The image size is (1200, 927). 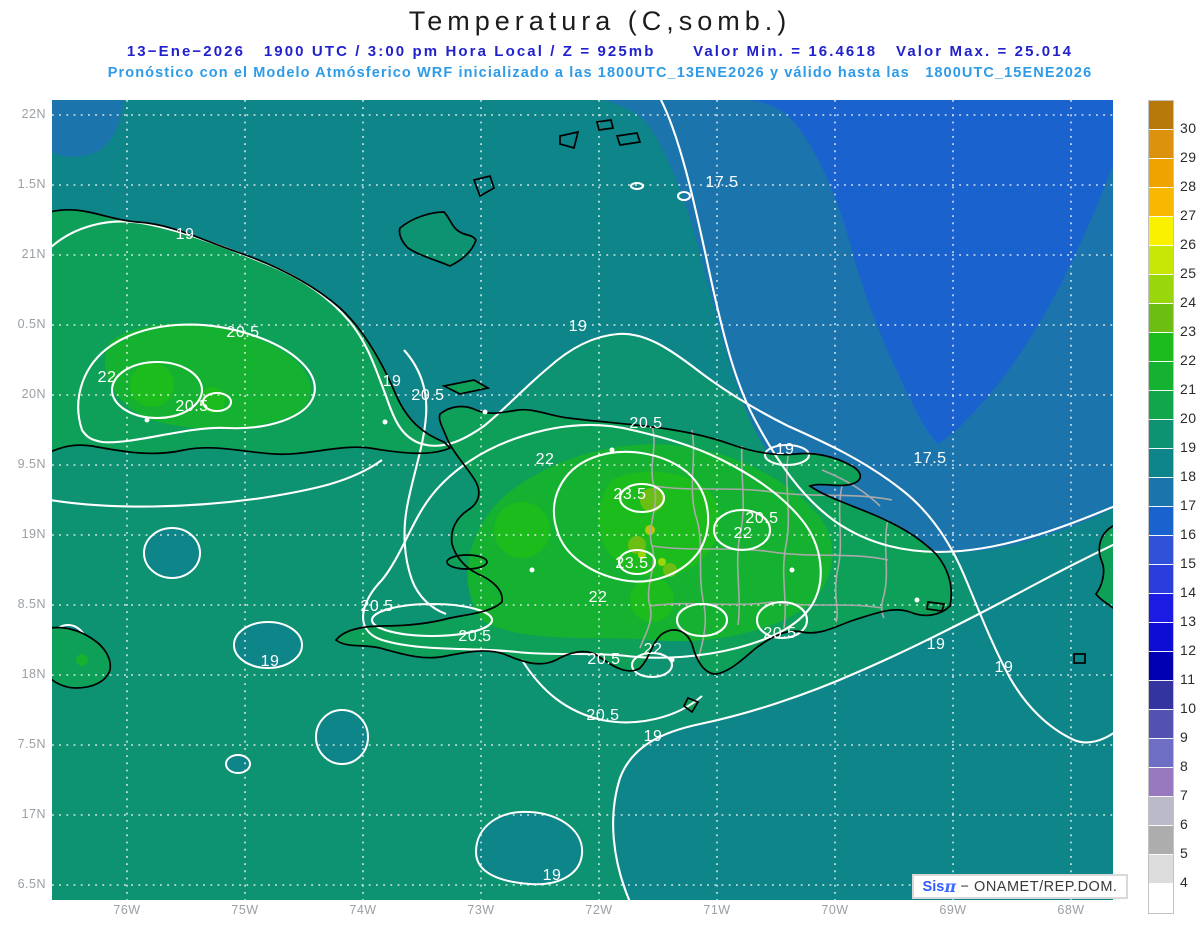 What do you see at coordinates (1188, 708) in the screenshot?
I see `colorbar-tick-label: 10` at bounding box center [1188, 708].